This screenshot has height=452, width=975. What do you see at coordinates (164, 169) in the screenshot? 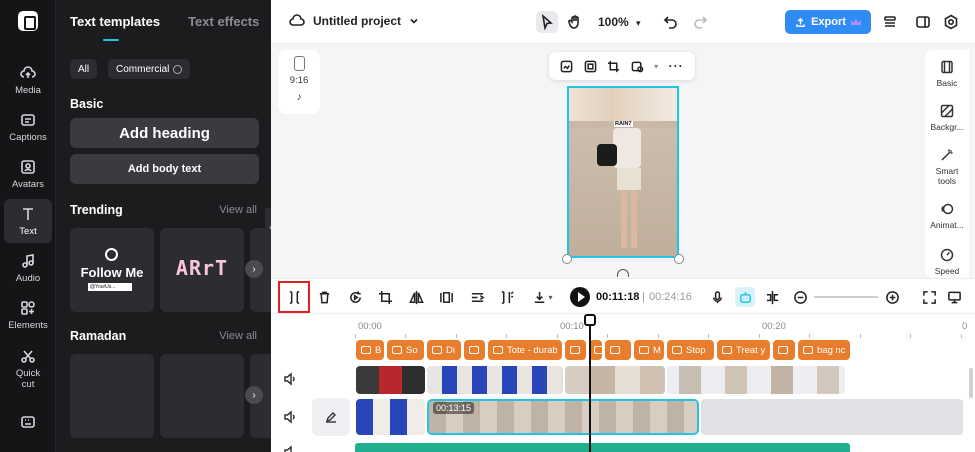
I see `add-body-text-button: Add body text` at bounding box center [164, 169].